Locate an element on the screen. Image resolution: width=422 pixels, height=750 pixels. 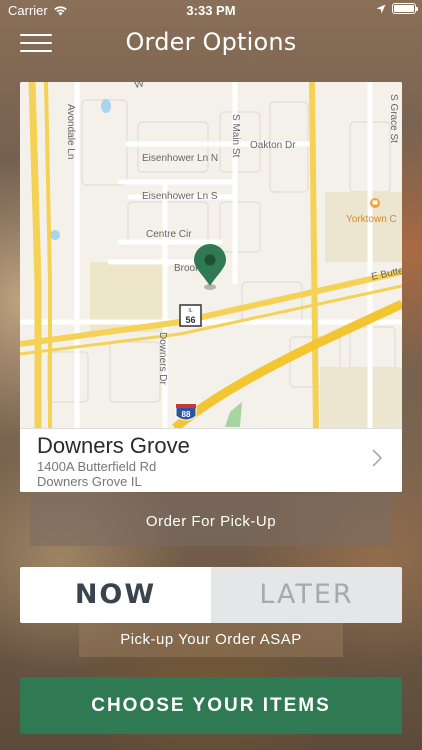
map-label-centre: Centre Cir is located at coordinates (169, 234).